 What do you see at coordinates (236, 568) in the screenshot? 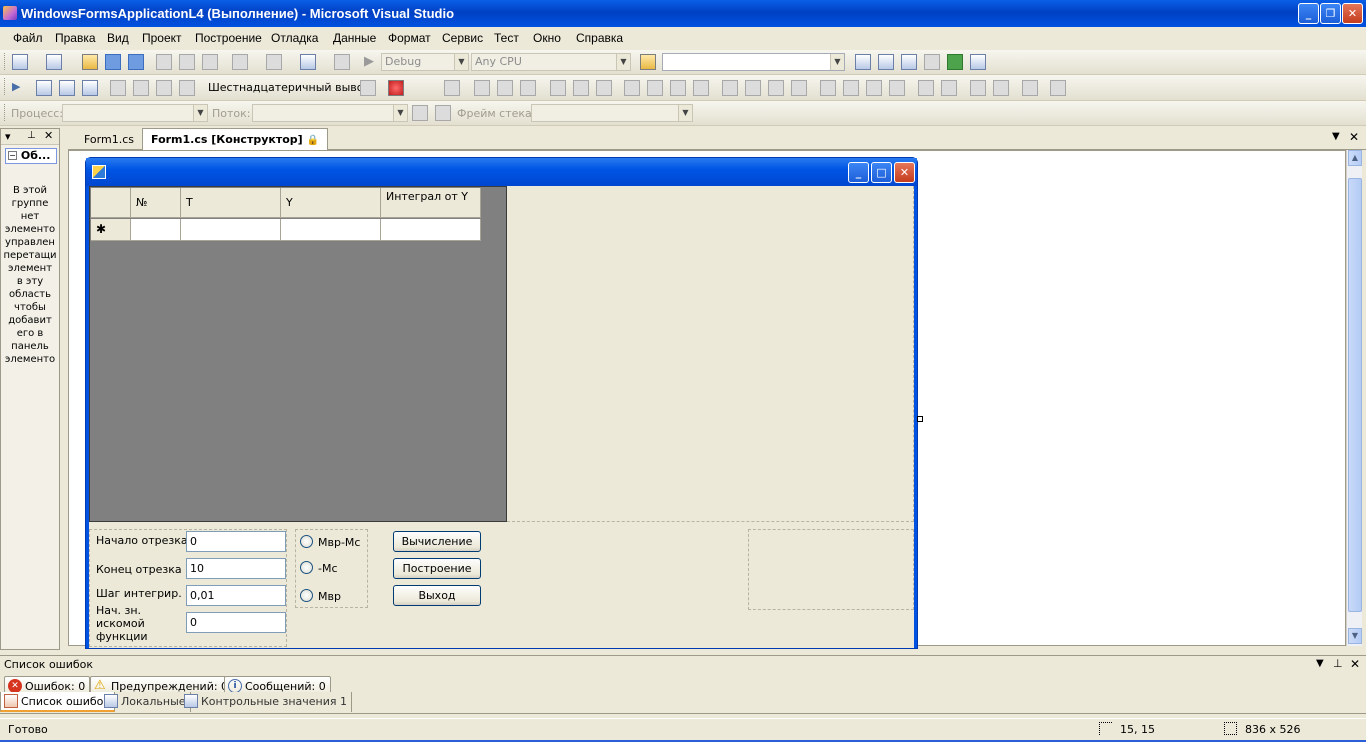
I see `end-input: 10` at bounding box center [236, 568].